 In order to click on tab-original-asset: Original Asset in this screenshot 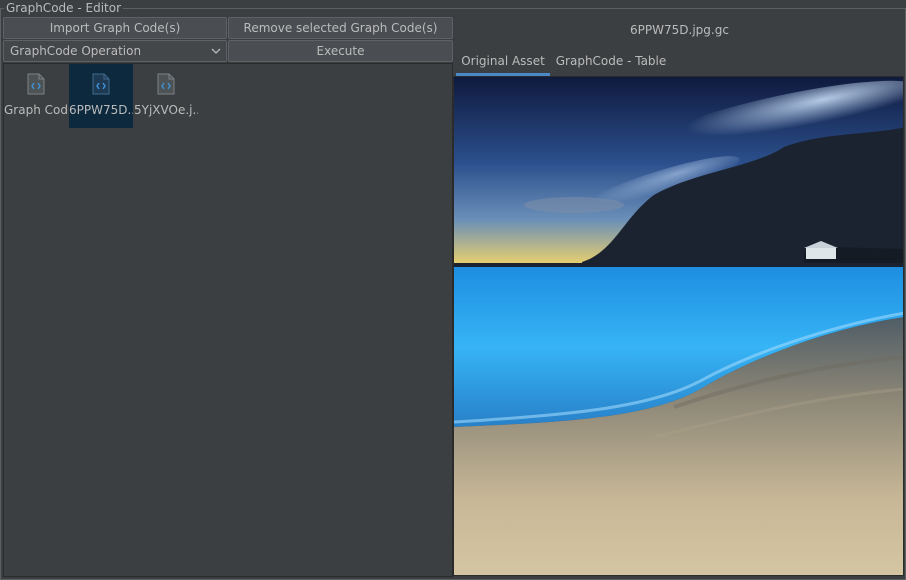, I will do `click(503, 63)`.